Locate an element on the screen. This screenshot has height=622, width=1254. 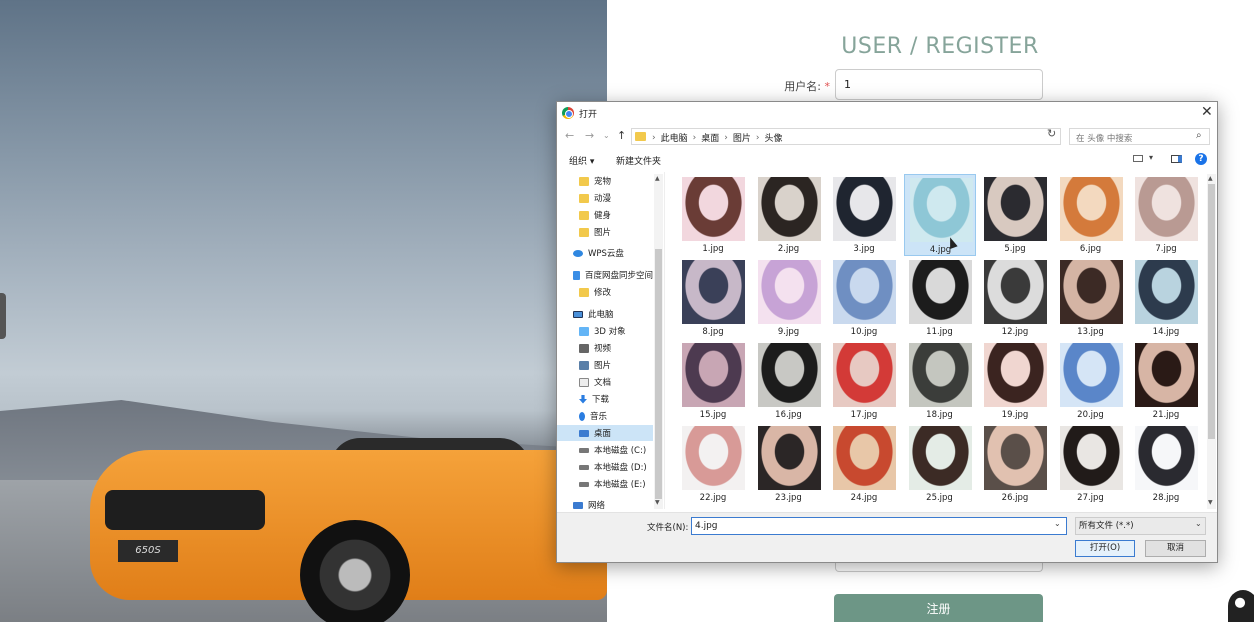
file-item: 25.jpg is located at coordinates (940, 464).